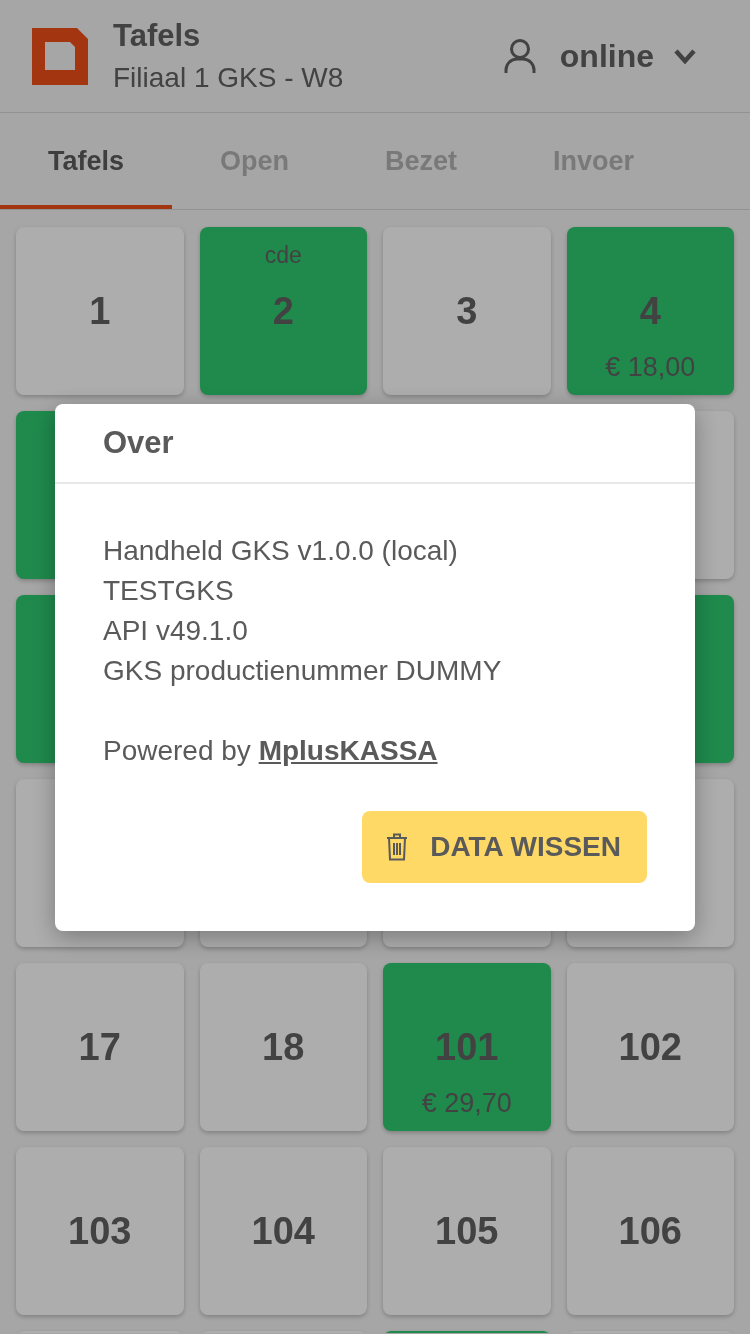 This screenshot has height=1334, width=750. Describe the element at coordinates (466, 1104) in the screenshot. I see `table-amount: € 29,70` at that location.